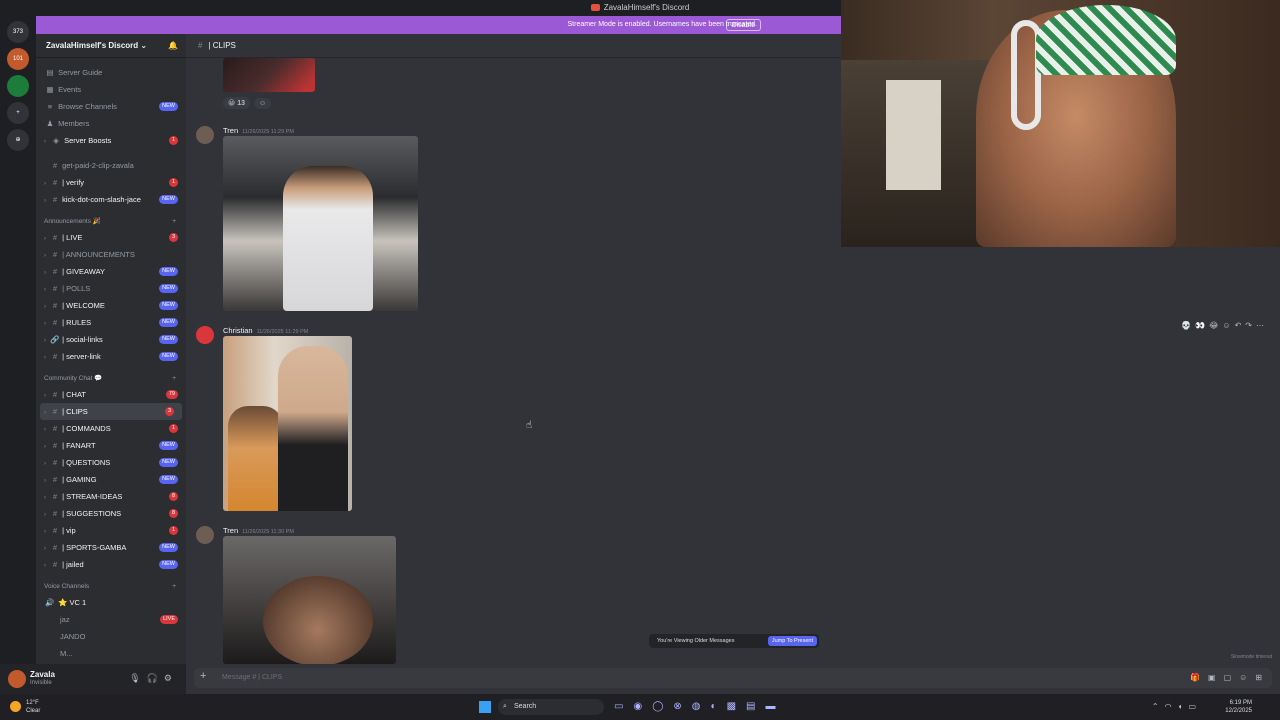  I want to click on category-community-chat: Community Chat 💬 +, so click(111, 377).